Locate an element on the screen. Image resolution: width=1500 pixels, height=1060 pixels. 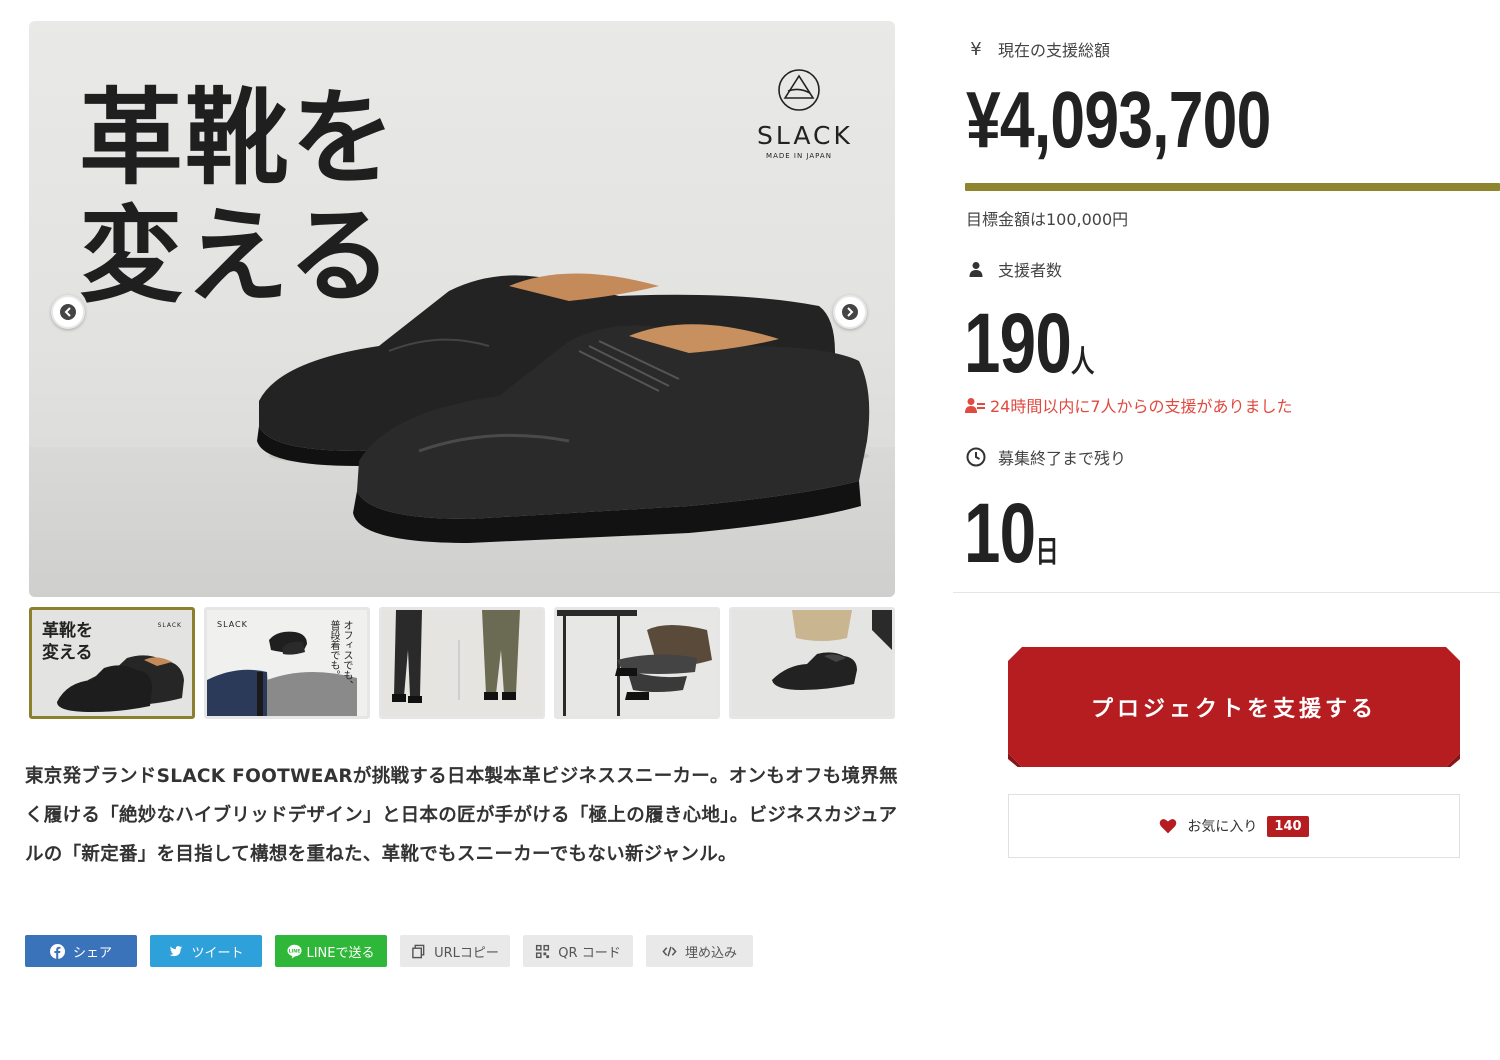
goal-amount: 目標金額は100,000円 is located at coordinates (1047, 219).